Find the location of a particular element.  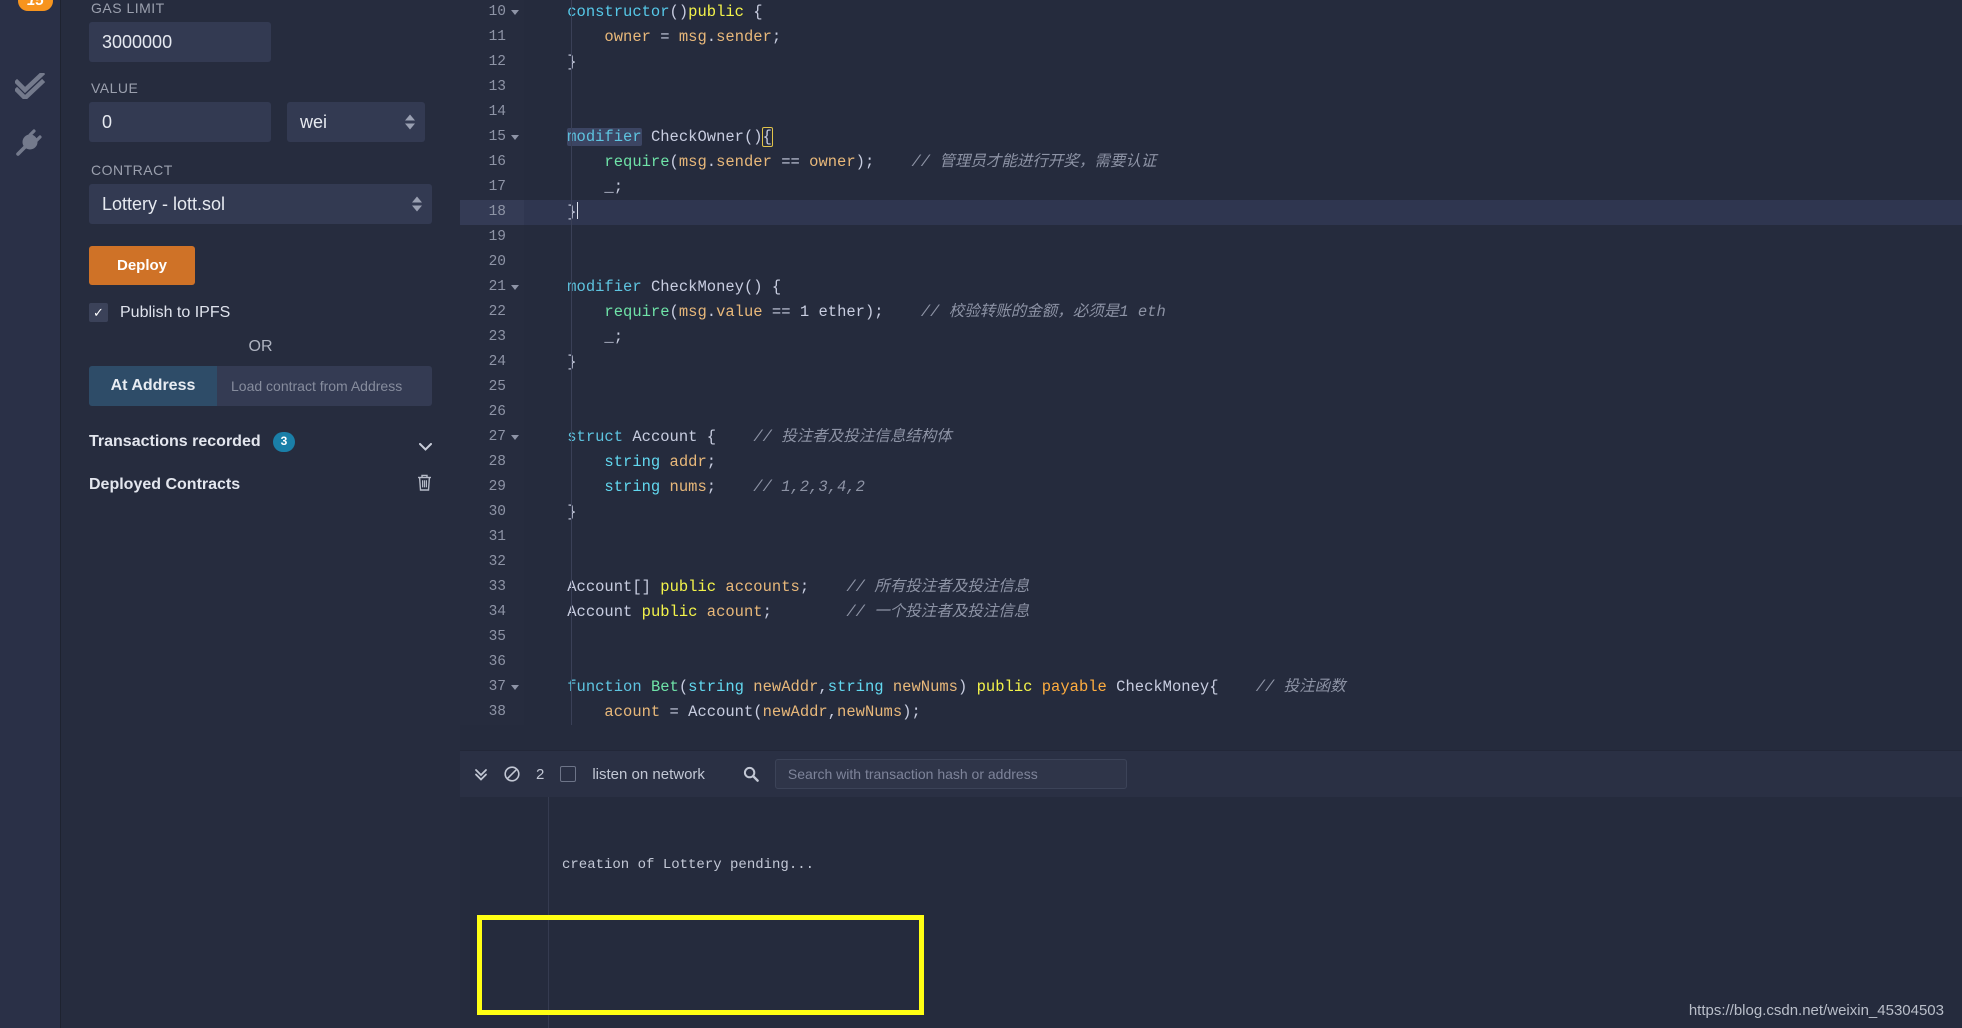

ban-icon is located at coordinates (512, 774).